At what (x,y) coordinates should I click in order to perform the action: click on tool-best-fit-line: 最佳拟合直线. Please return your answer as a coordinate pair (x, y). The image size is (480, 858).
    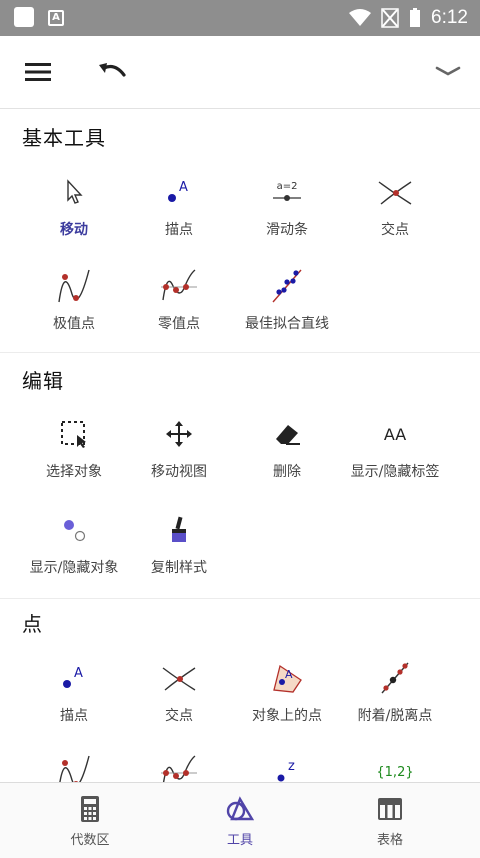
    Looking at the image, I should click on (287, 311).